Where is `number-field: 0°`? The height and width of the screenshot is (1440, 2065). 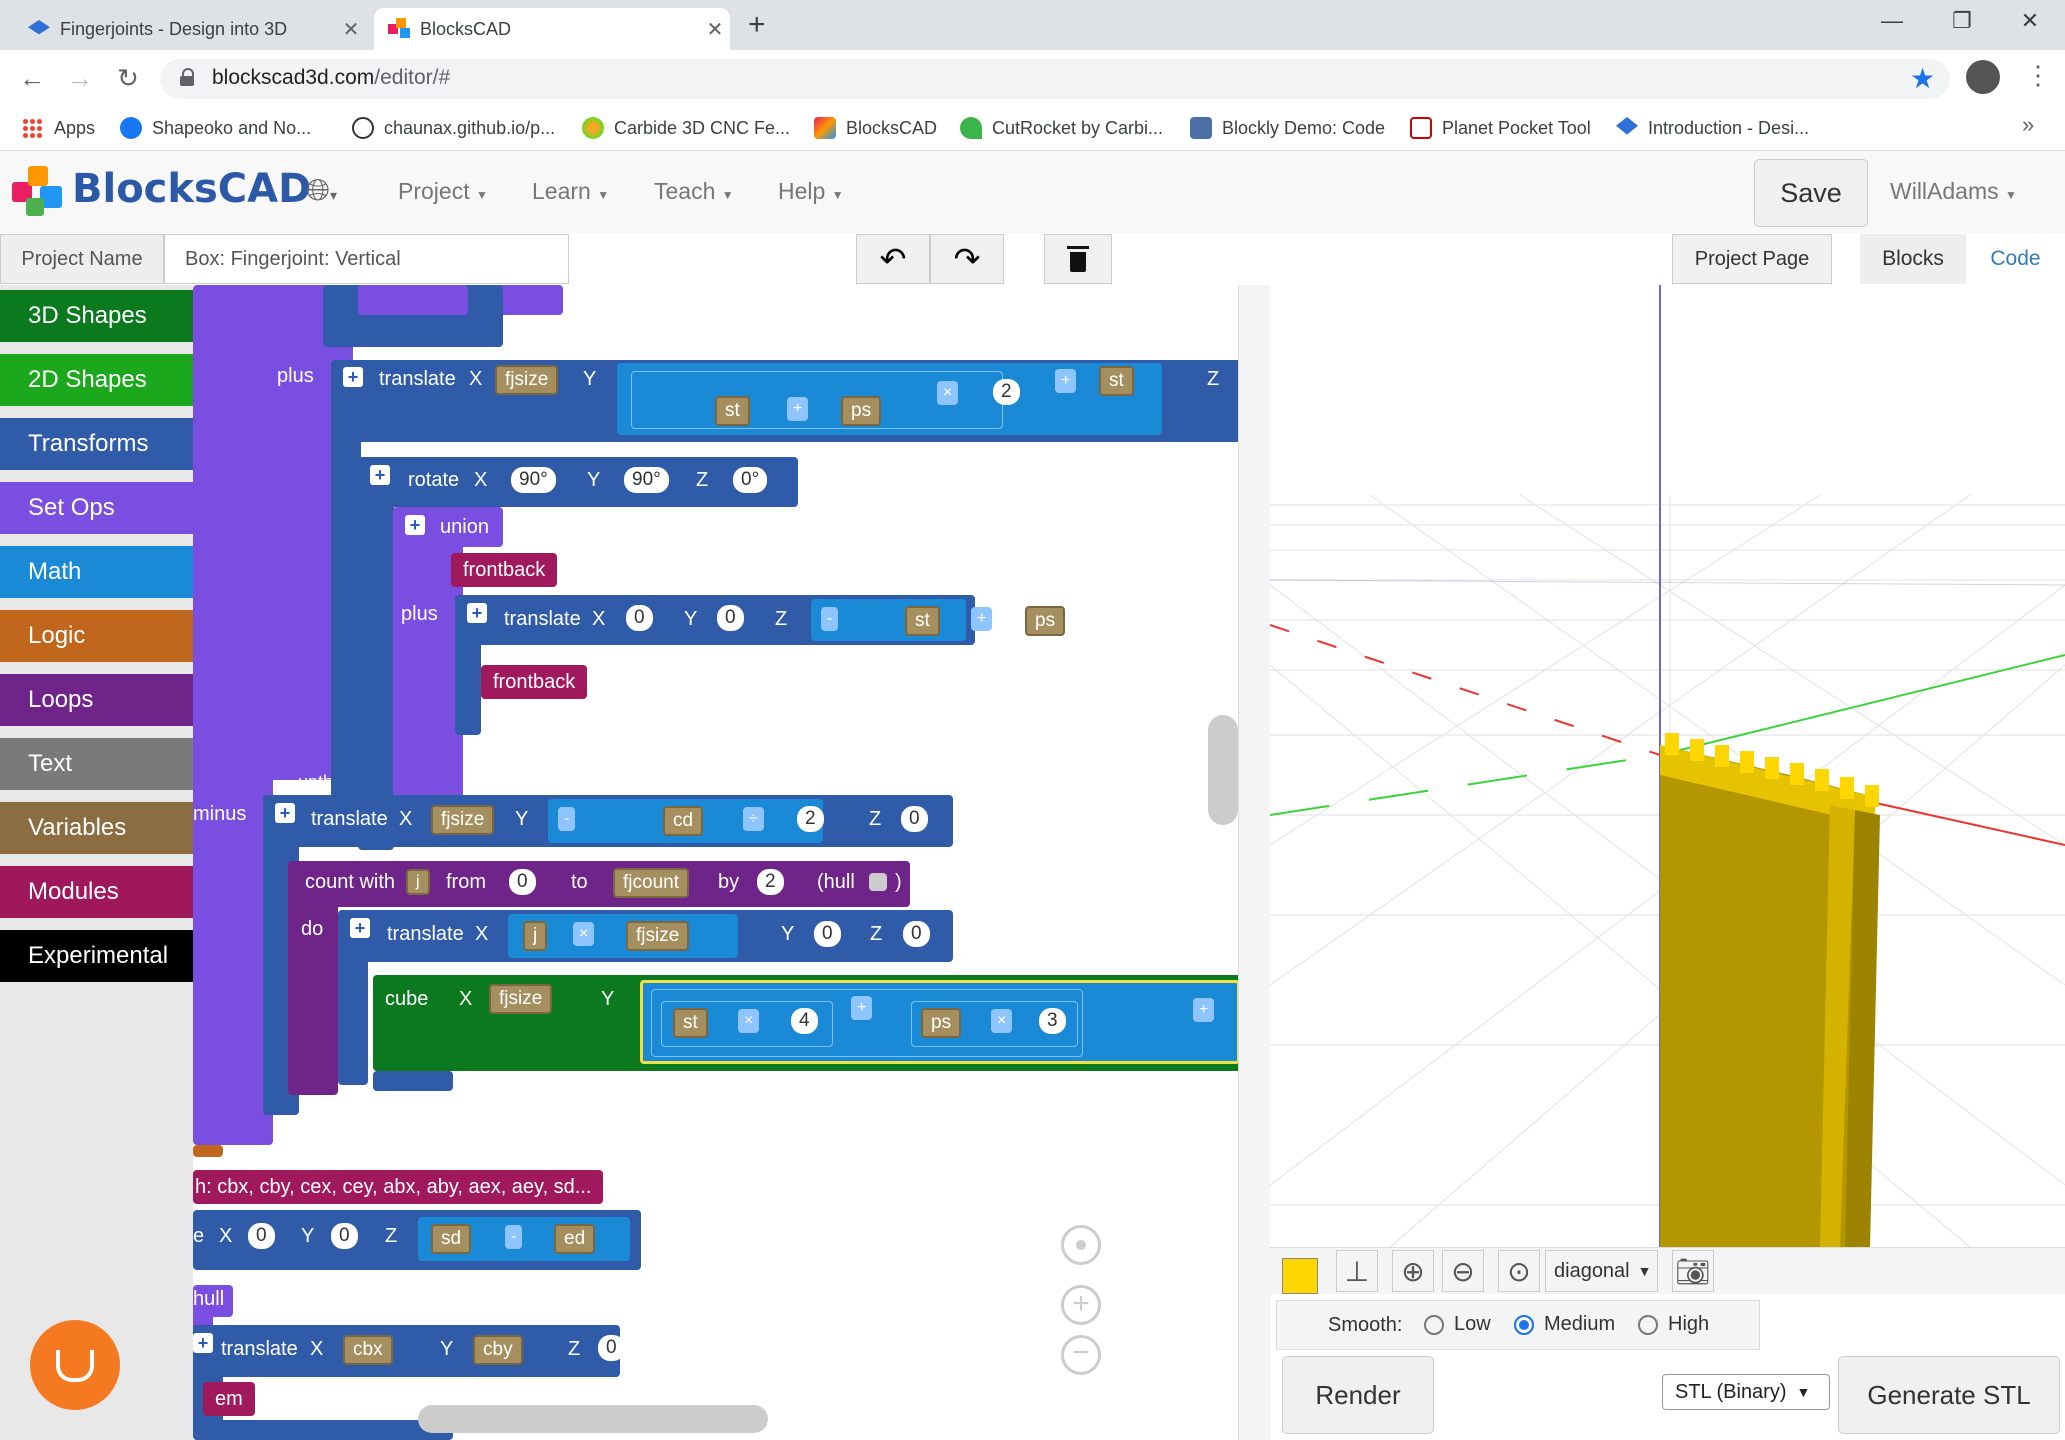 number-field: 0° is located at coordinates (750, 480).